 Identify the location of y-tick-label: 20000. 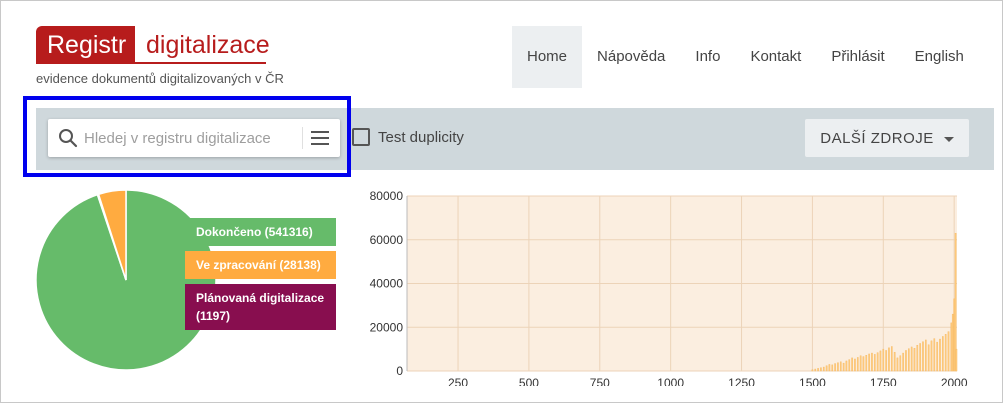
(387, 327).